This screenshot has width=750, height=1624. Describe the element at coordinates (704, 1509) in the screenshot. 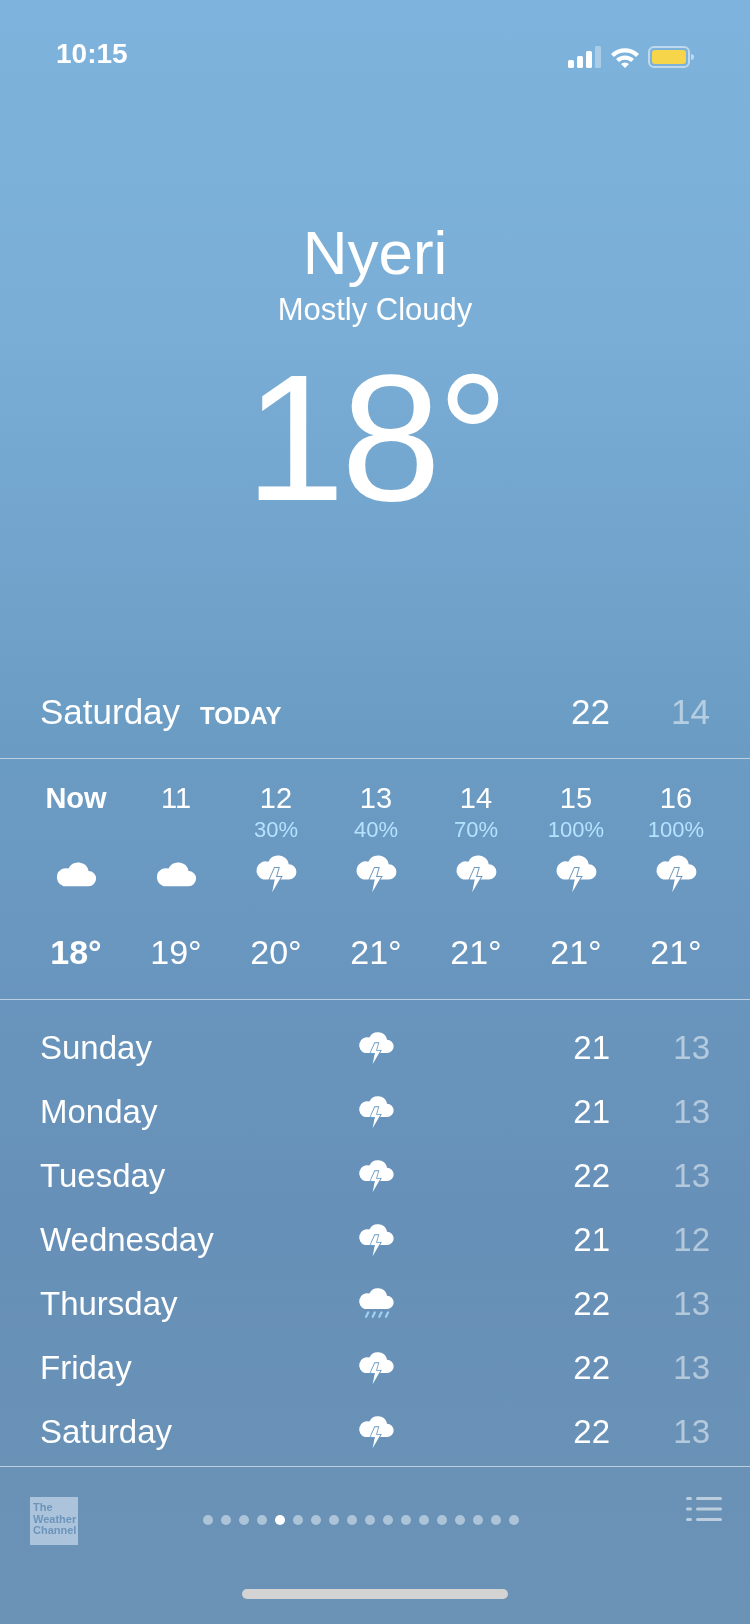

I see `list-icon` at that location.